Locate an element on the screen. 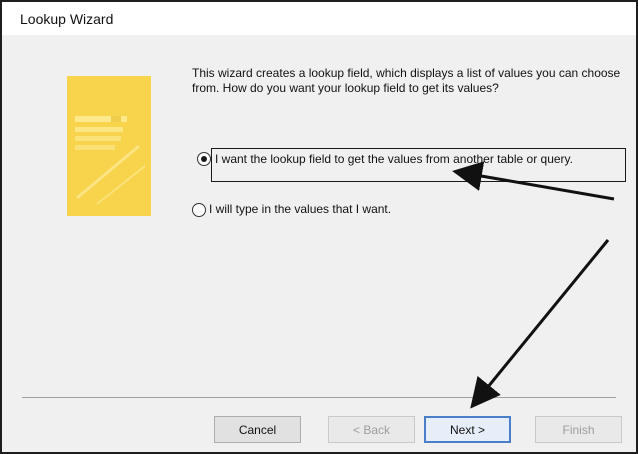 This screenshot has height=454, width=638. window-title: Lookup Wizard is located at coordinates (67, 19).